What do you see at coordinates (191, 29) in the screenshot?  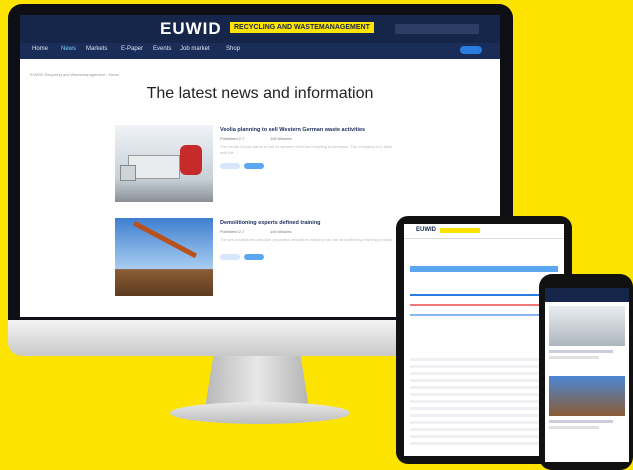 I see `site-logo: EUWID` at bounding box center [191, 29].